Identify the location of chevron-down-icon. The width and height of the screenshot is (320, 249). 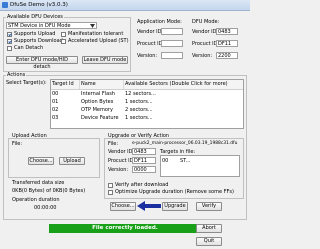
(92, 26).